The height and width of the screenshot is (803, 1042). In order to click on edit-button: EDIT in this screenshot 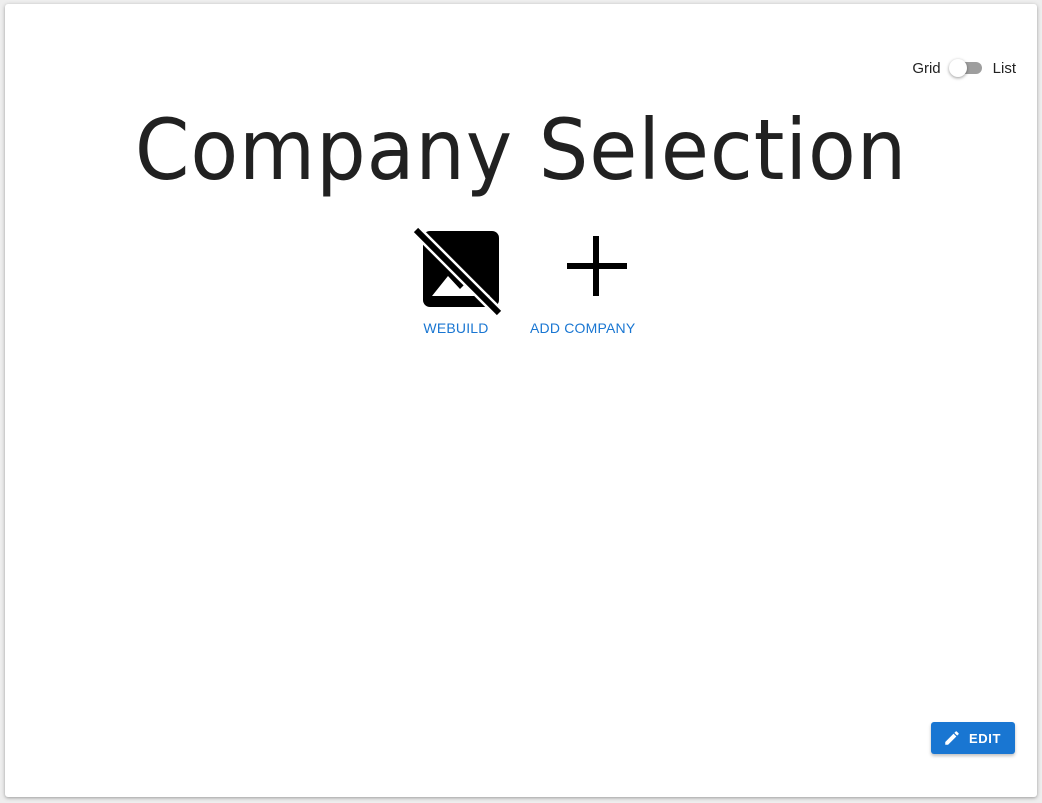, I will do `click(972, 738)`.